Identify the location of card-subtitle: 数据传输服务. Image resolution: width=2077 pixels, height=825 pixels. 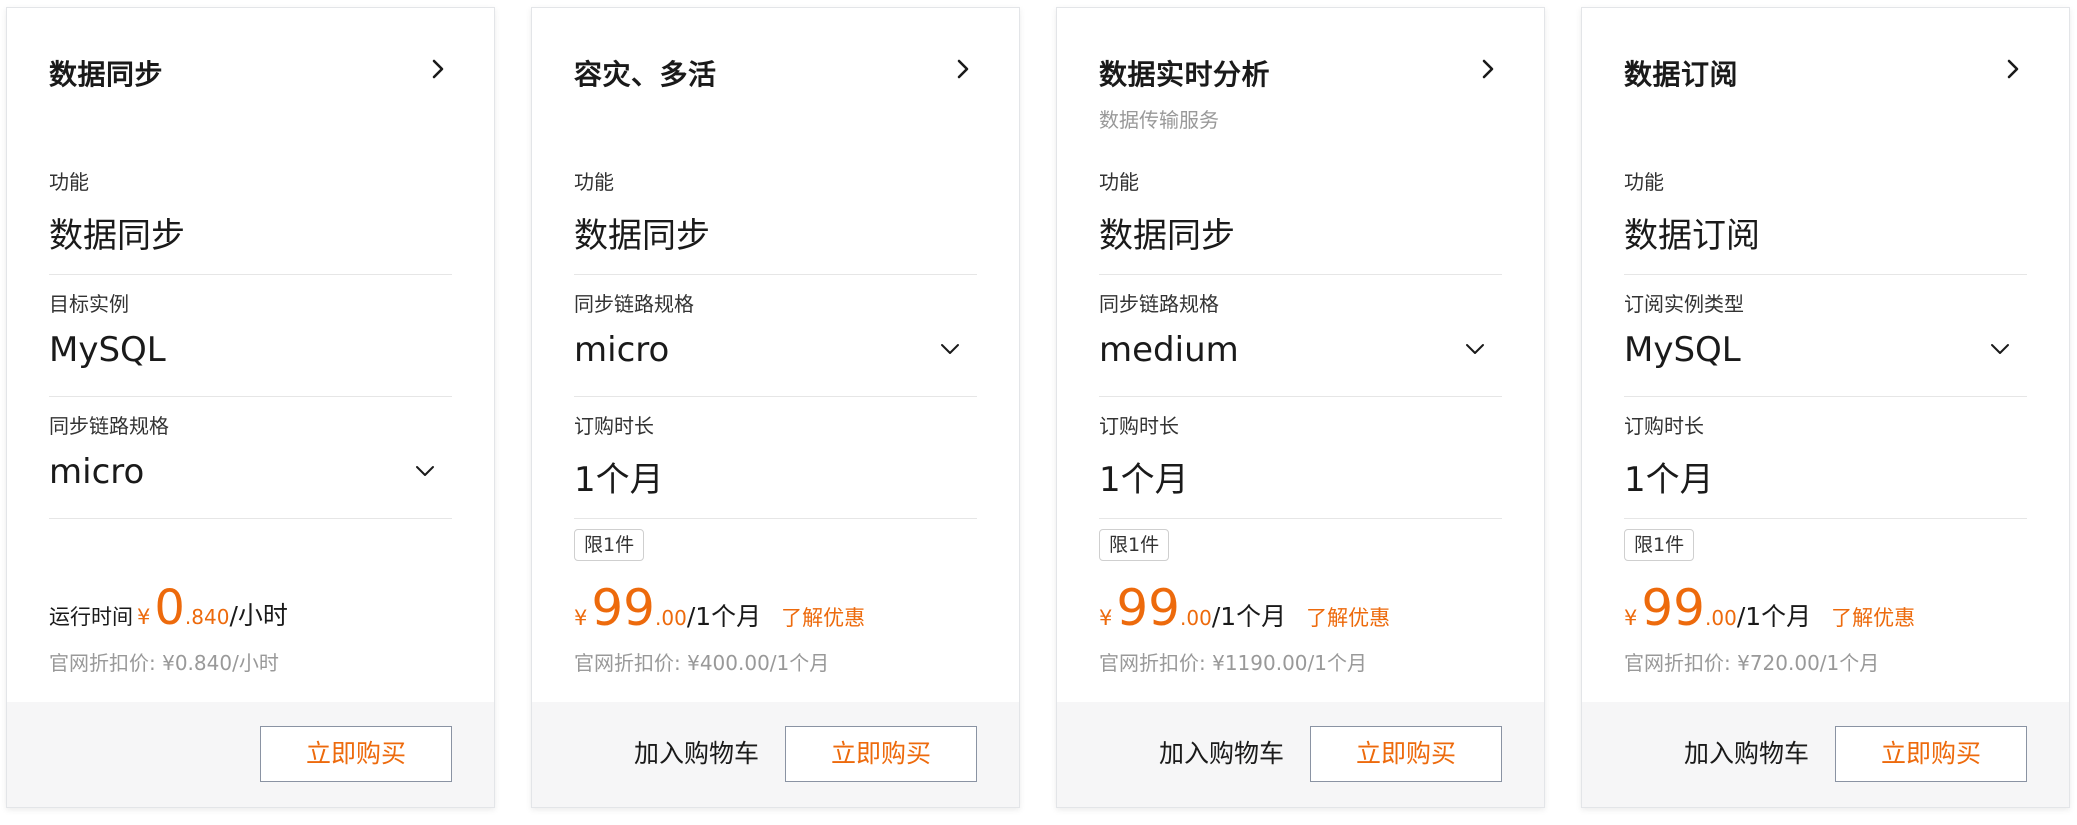
(1159, 120).